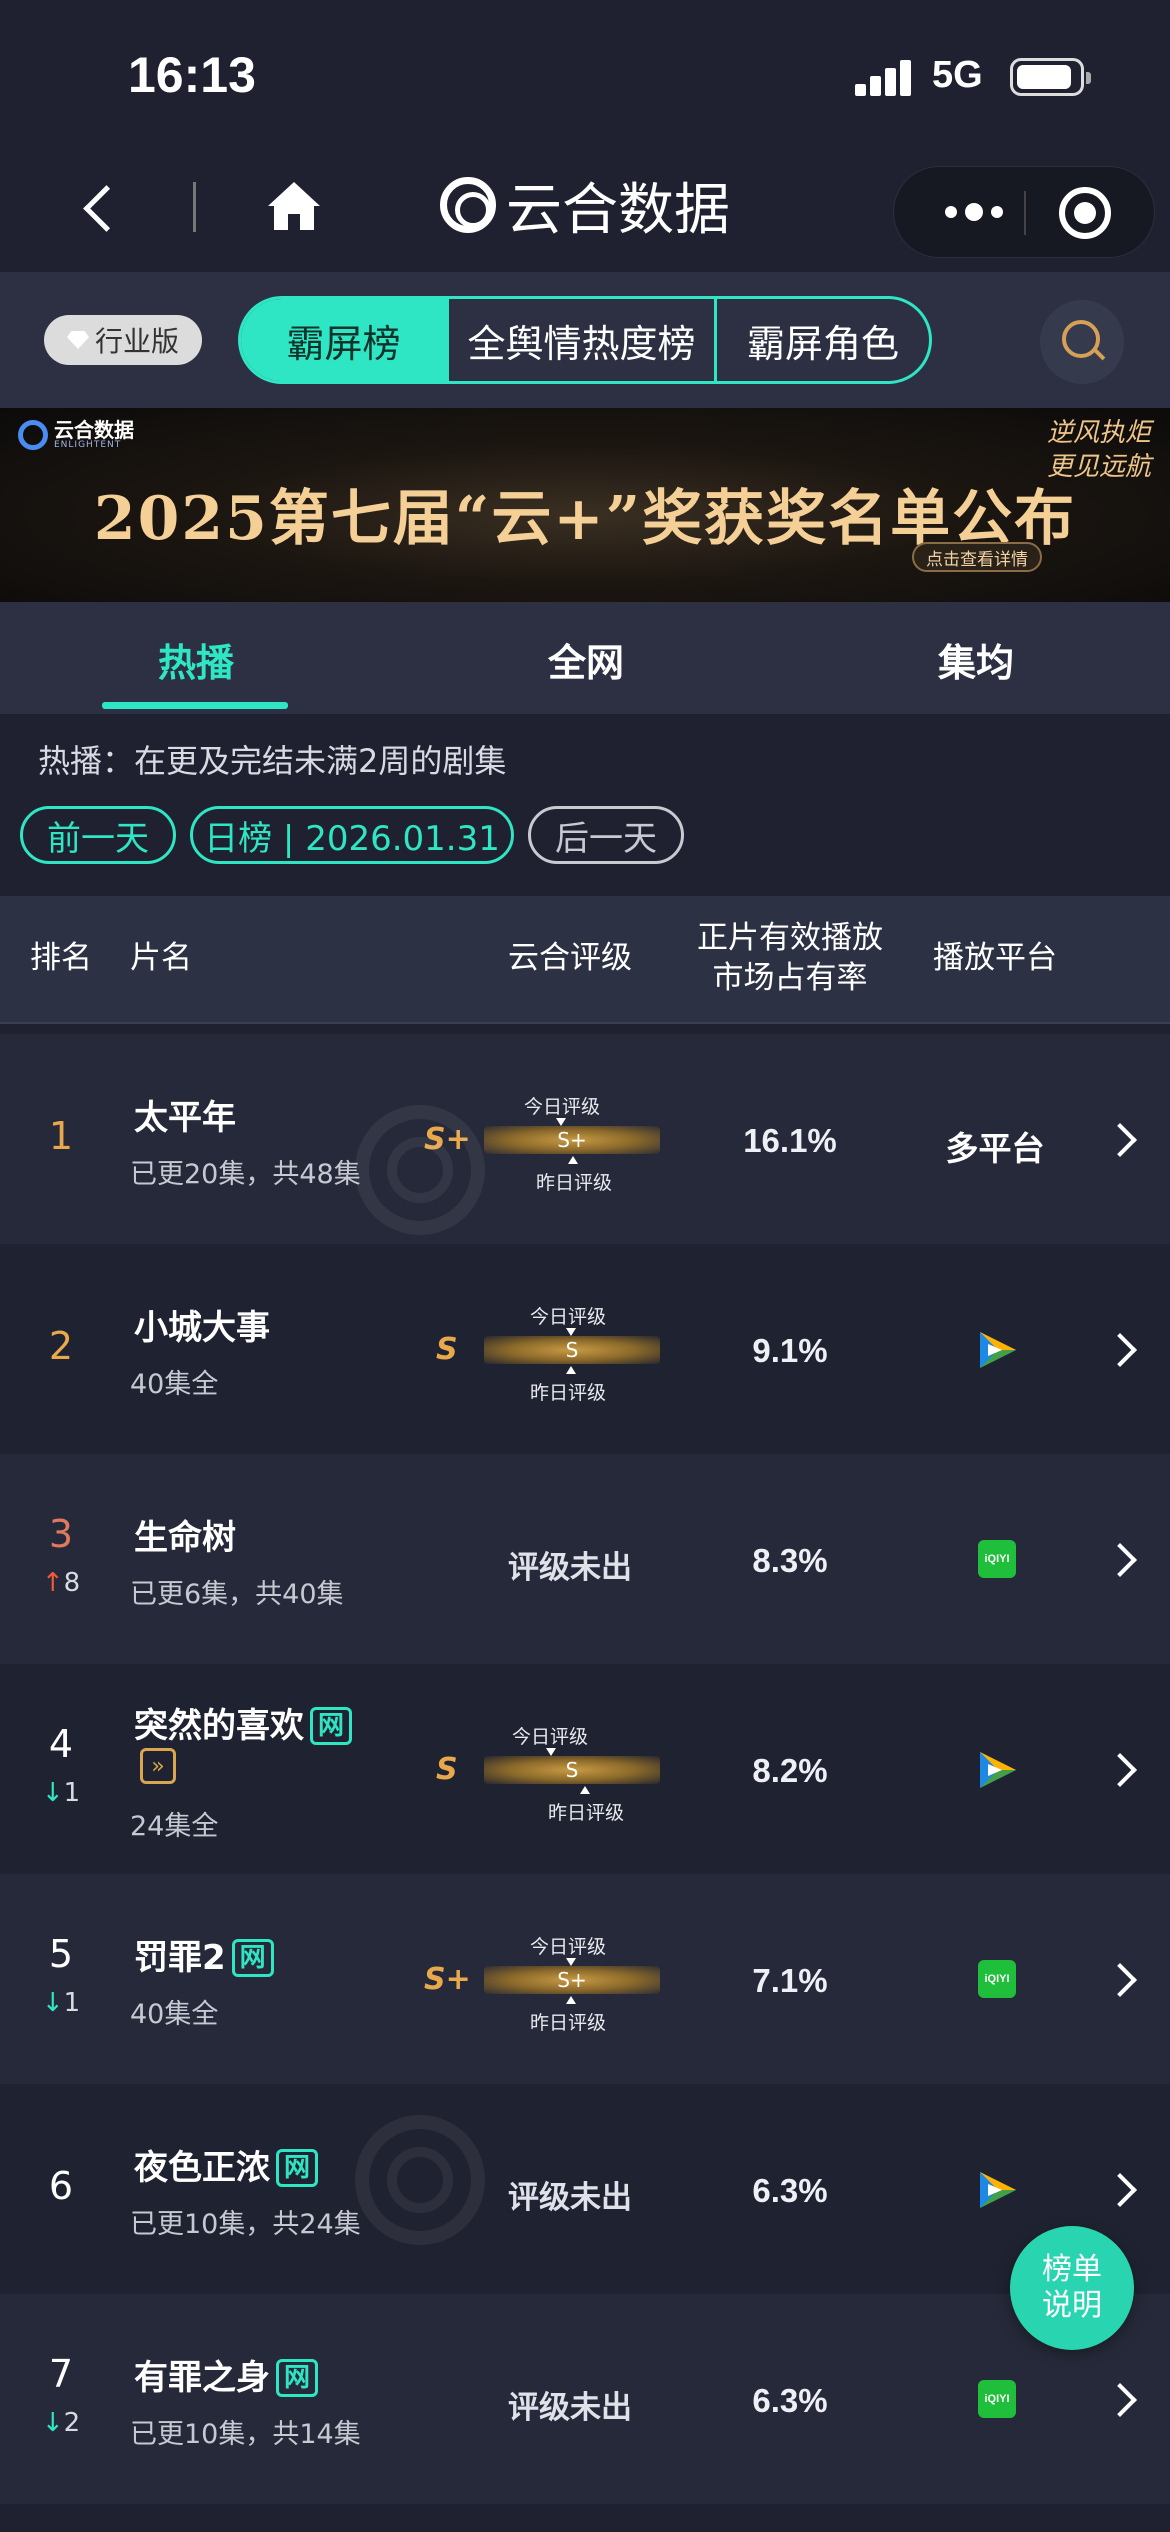 The height and width of the screenshot is (2532, 1170). I want to click on miniprogram-capsule, so click(1024, 212).